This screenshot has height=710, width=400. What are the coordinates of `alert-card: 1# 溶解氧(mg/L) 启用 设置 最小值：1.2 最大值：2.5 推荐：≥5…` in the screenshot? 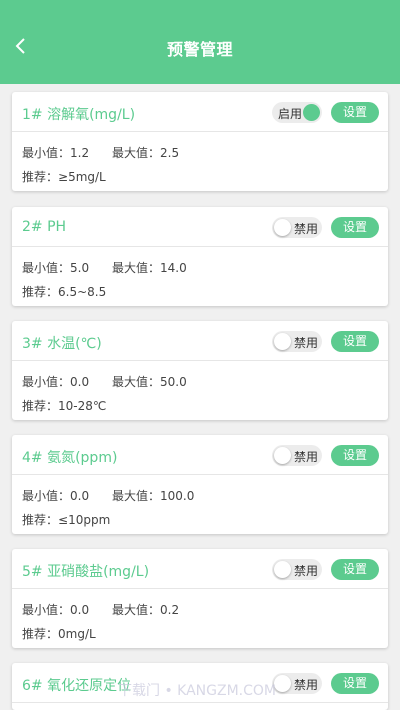 It's located at (200, 141).